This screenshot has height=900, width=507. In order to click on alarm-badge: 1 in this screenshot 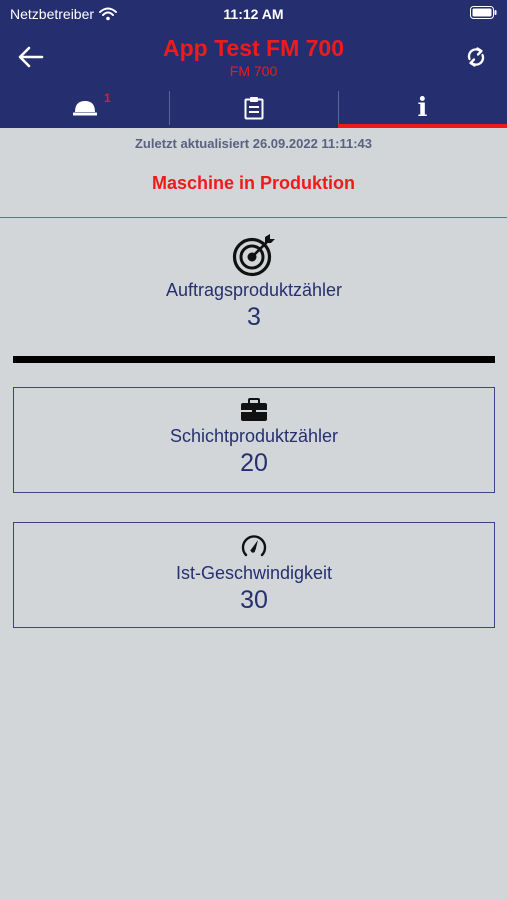, I will do `click(107, 98)`.